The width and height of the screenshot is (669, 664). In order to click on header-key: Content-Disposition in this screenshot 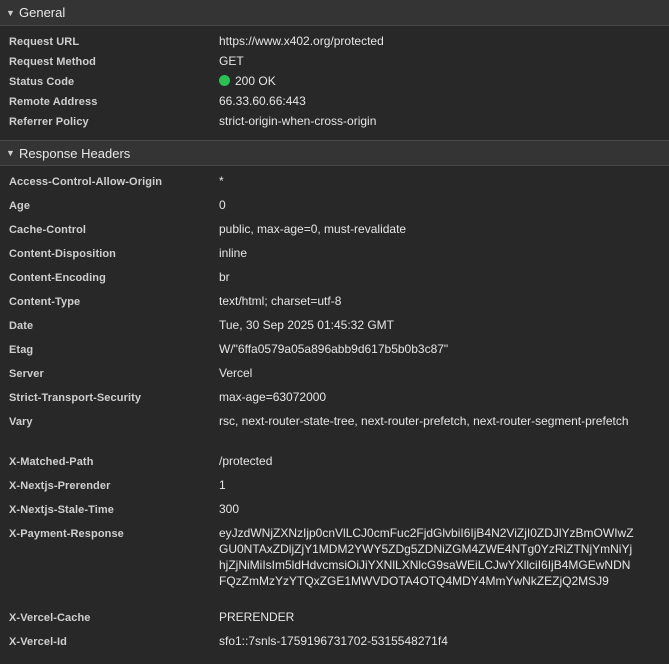, I will do `click(62, 254)`.